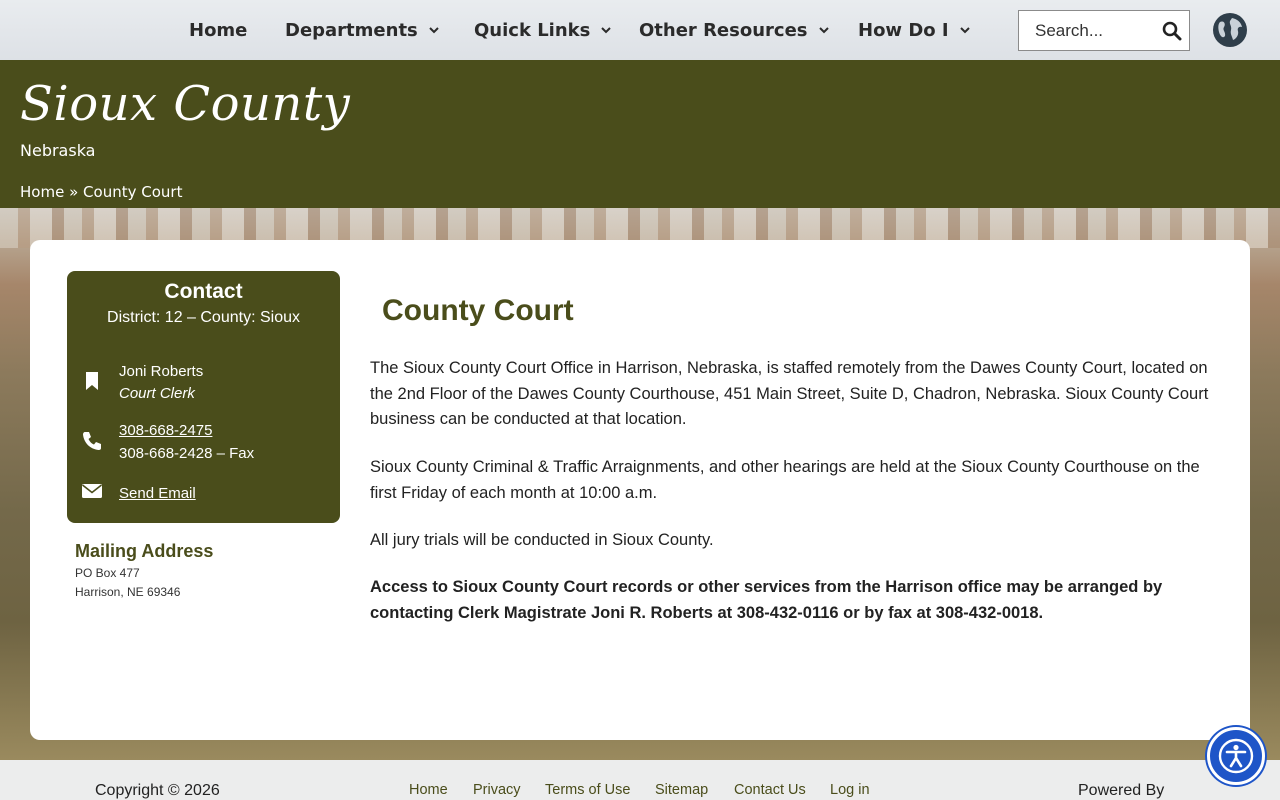 Image resolution: width=1280 pixels, height=800 pixels. I want to click on contact-email: Send Email, so click(157, 493).